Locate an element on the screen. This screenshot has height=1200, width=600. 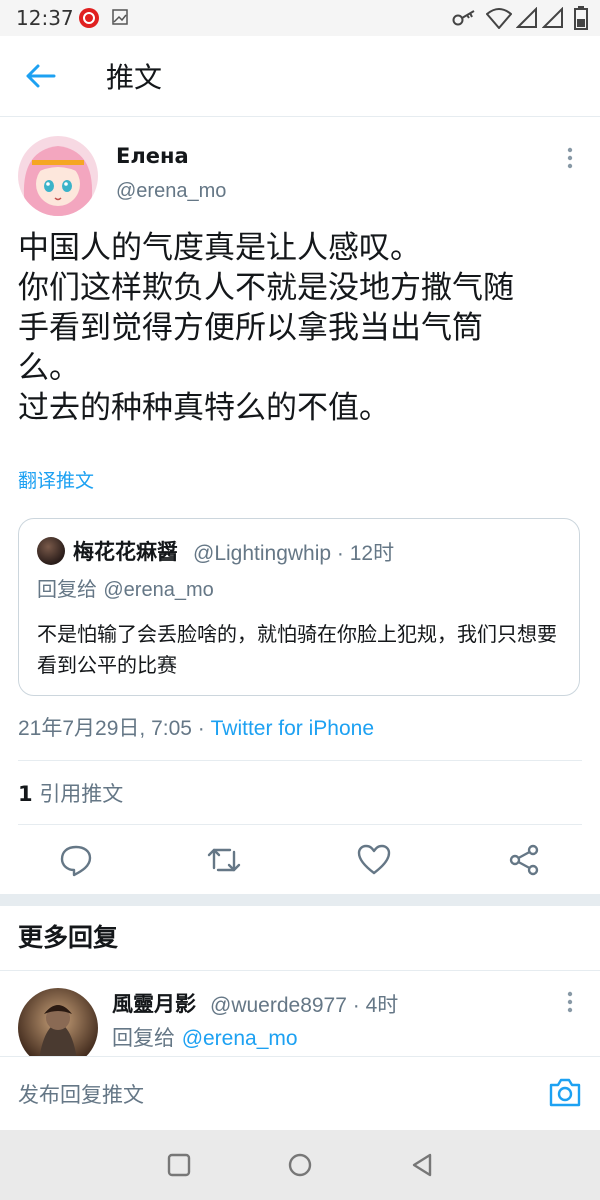
quoted-avatar is located at coordinates (51, 551).